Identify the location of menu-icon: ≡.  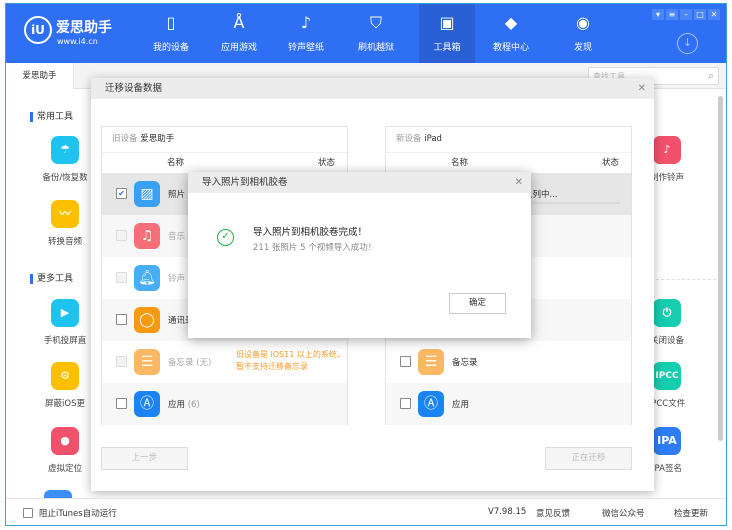
(672, 14).